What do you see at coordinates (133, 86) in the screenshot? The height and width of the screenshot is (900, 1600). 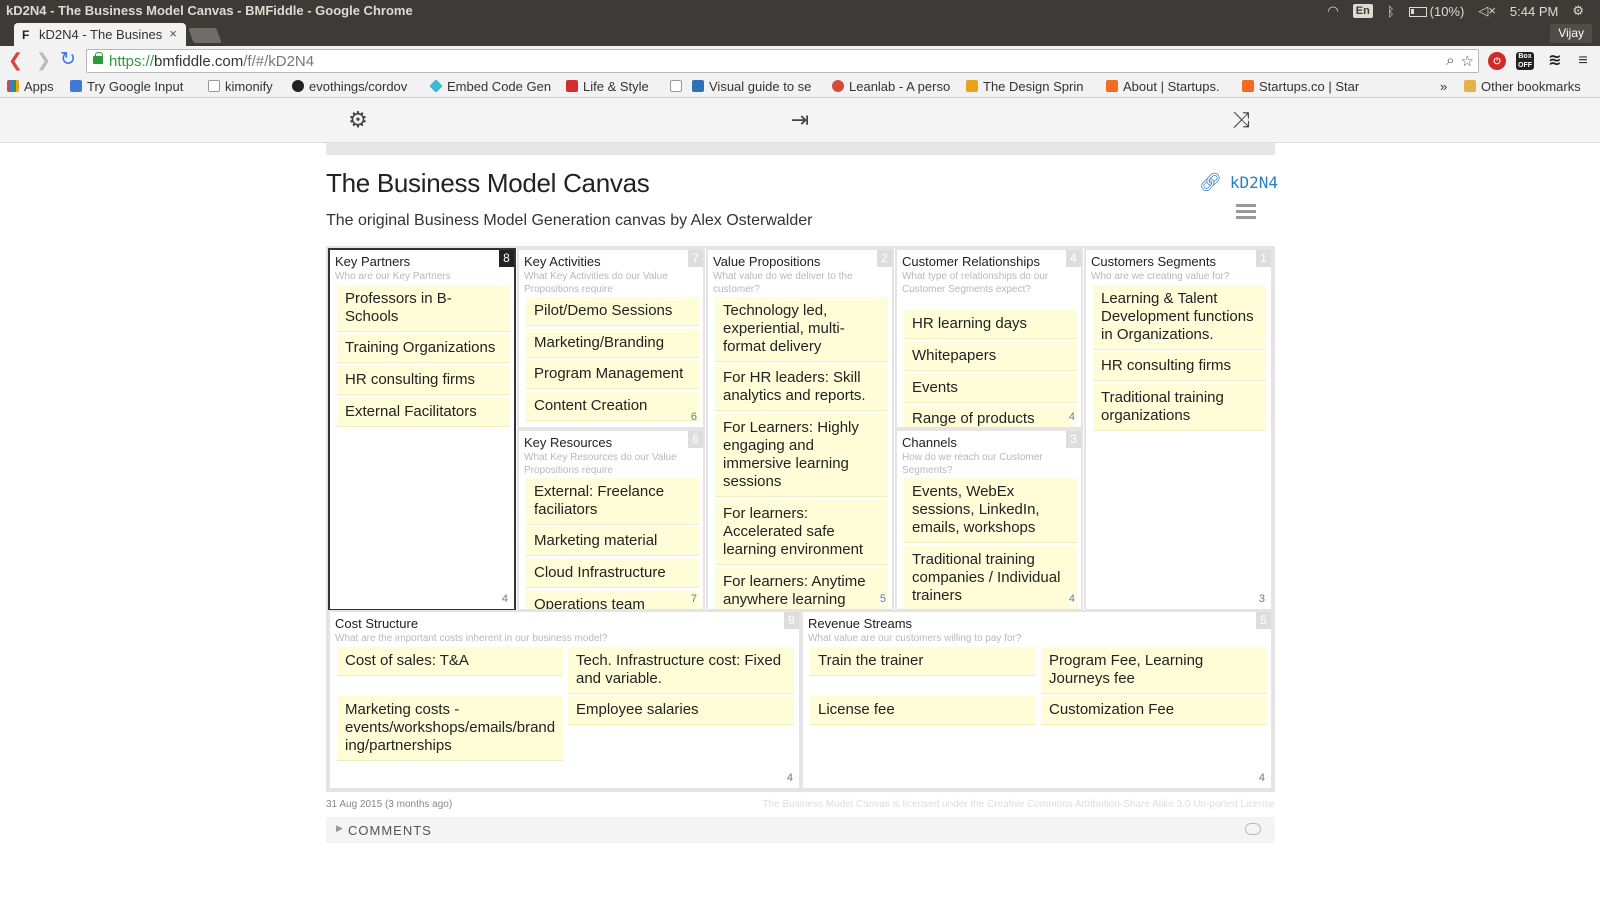 I see `bookmark-item: Try Google Input` at bounding box center [133, 86].